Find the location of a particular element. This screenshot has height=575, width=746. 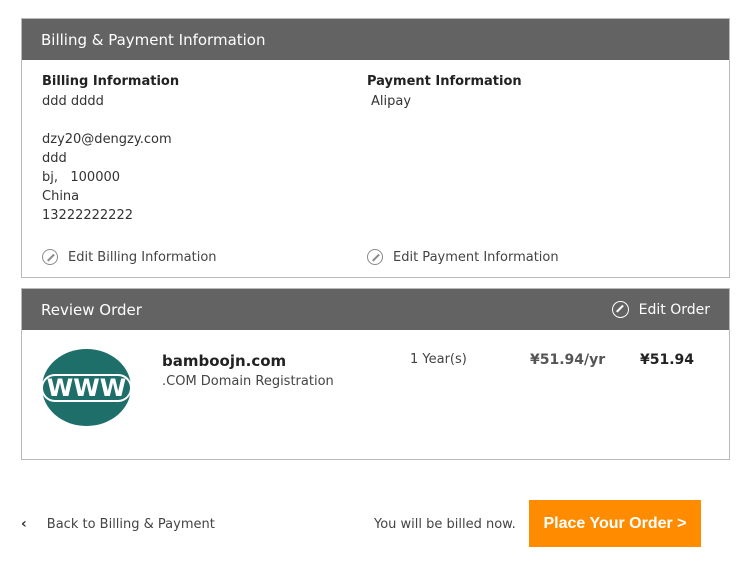

order-item-description: .COM Domain Registration is located at coordinates (248, 381).